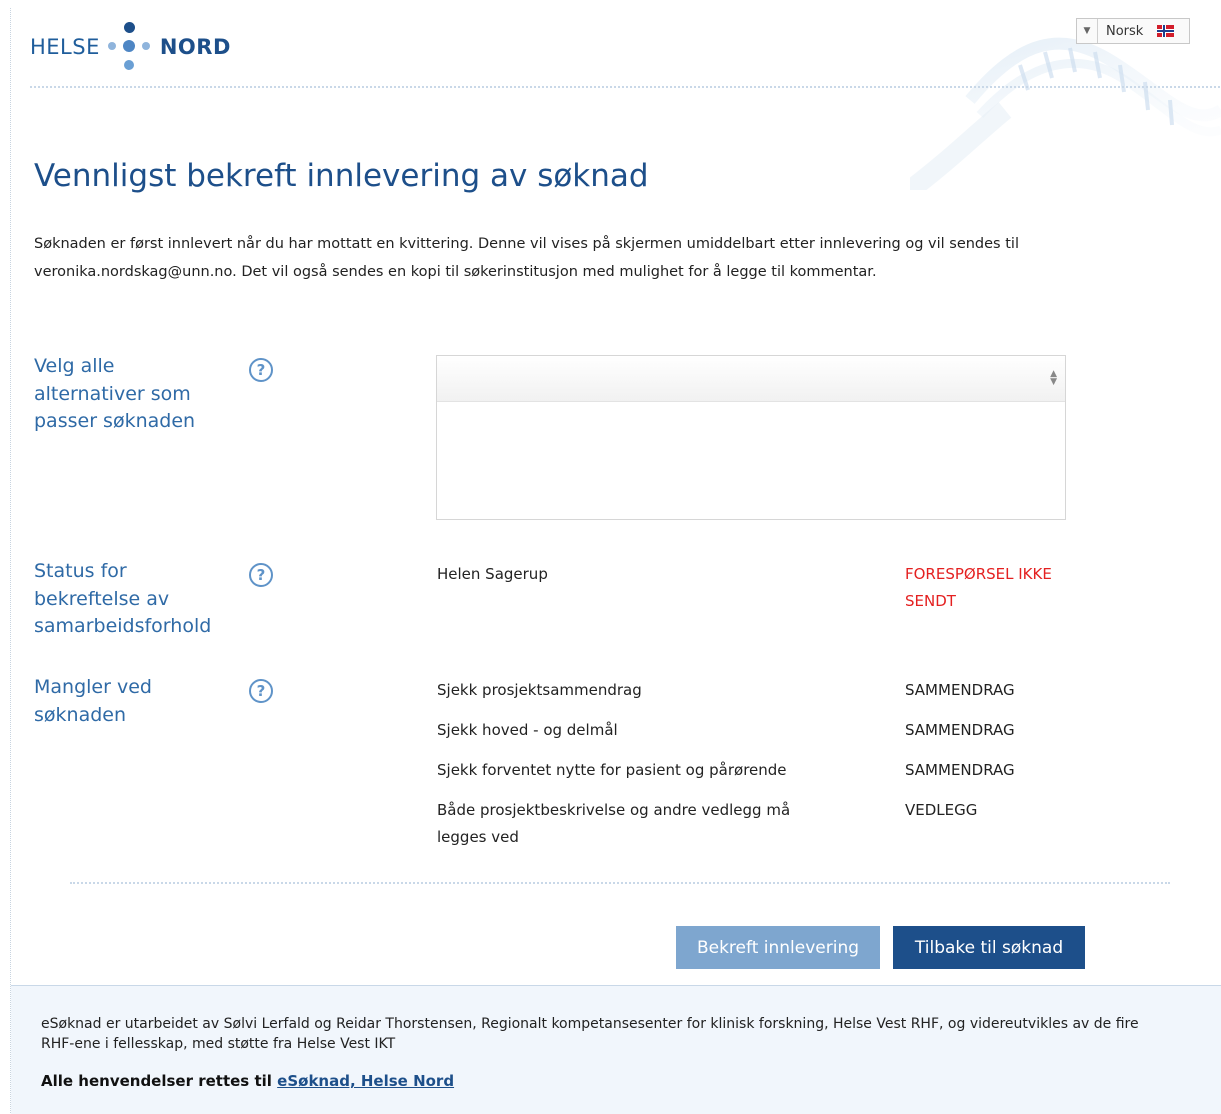 This screenshot has height=1114, width=1221. I want to click on form-divider, so click(620, 883).